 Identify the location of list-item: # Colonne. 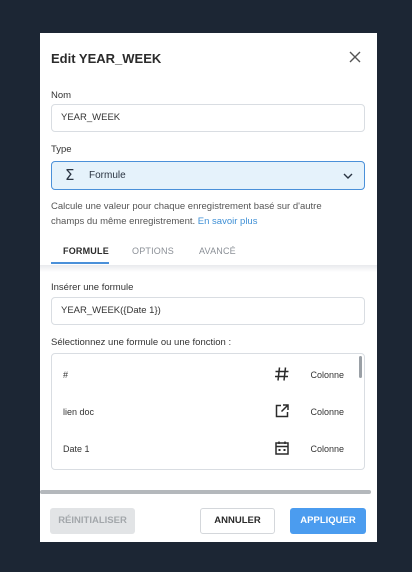
(202, 375).